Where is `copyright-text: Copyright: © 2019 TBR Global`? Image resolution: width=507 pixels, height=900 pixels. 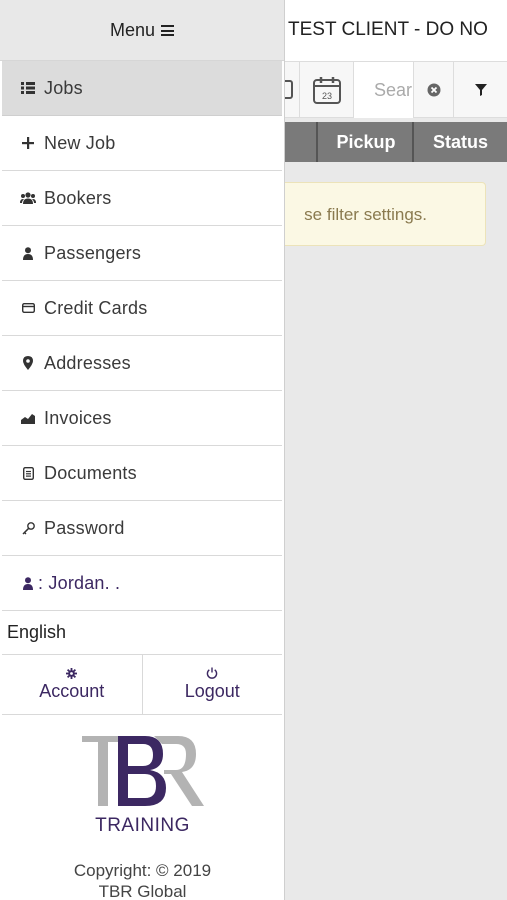
copyright-text: Copyright: © 2019 TBR Global is located at coordinates (142, 880).